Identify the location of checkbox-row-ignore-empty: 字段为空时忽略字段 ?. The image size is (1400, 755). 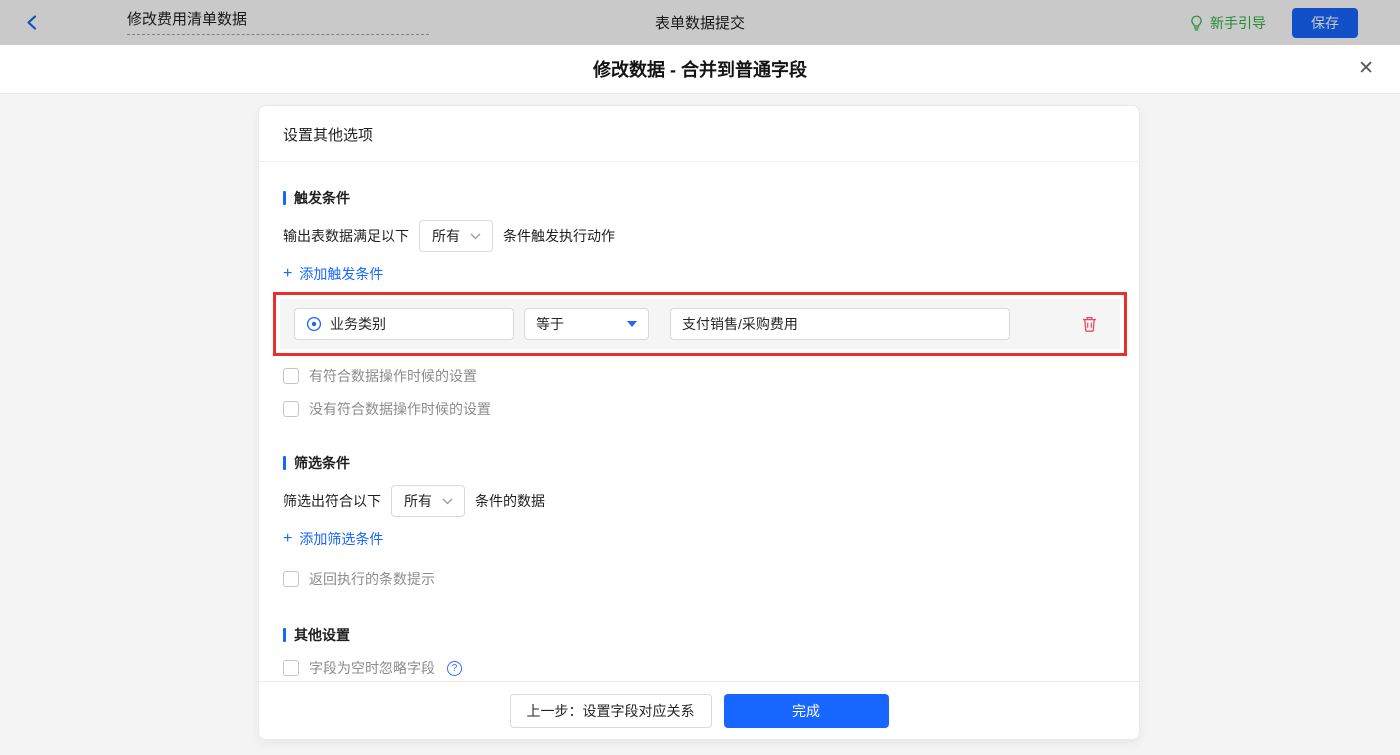
(699, 668).